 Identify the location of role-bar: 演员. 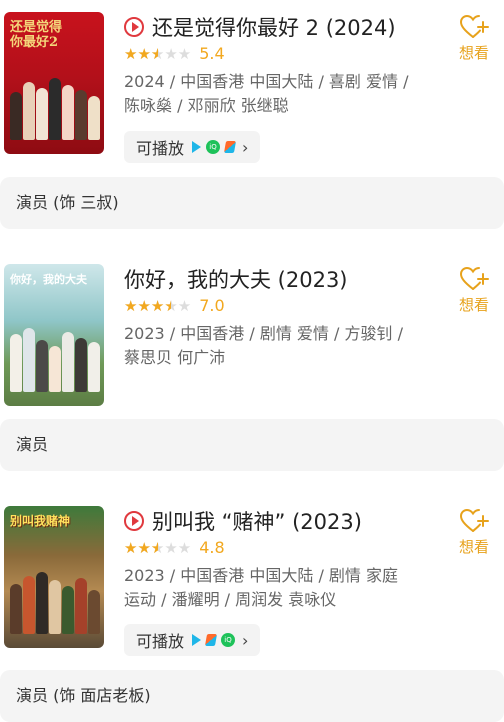
(252, 445).